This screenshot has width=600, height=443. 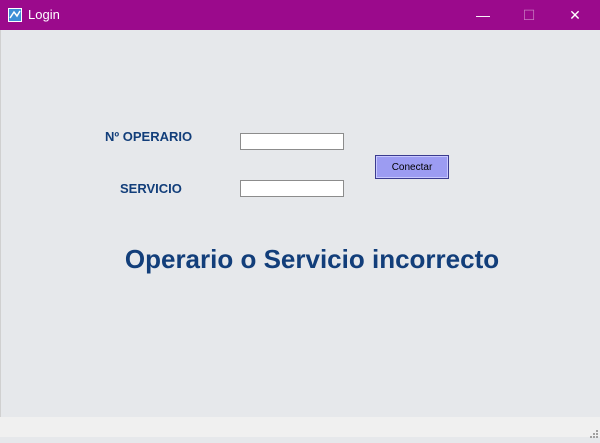 What do you see at coordinates (300, 15) in the screenshot?
I see `title-bar: Login — ☐ ✕` at bounding box center [300, 15].